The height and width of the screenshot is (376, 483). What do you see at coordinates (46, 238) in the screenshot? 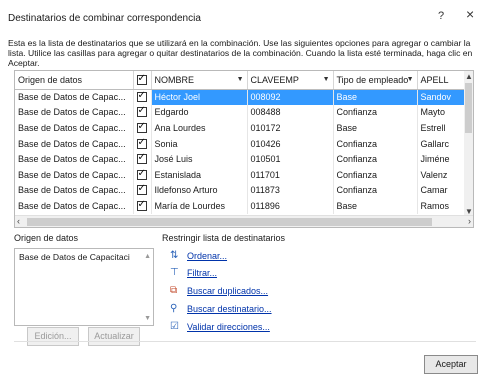
I see `source-panel-label: Origen de datos` at bounding box center [46, 238].